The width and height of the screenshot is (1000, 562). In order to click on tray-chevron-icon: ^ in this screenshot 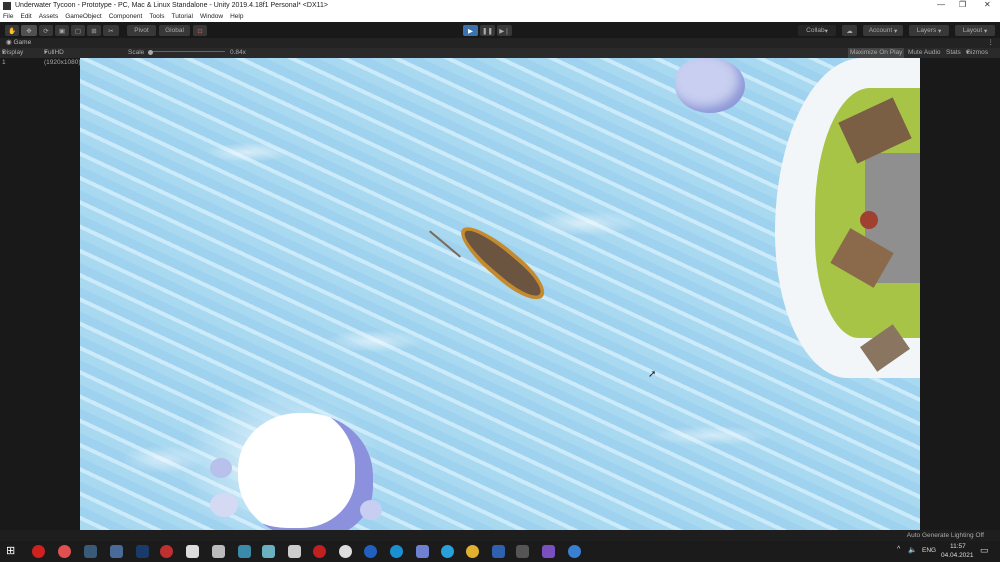, I will do `click(898, 549)`.